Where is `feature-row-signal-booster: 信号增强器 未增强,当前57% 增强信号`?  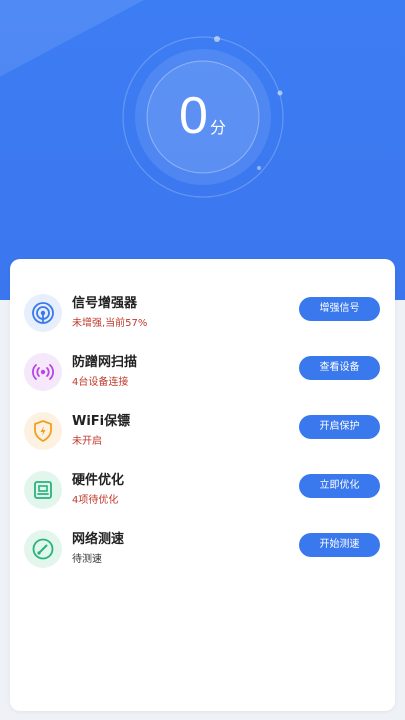 feature-row-signal-booster: 信号增强器 未增强,当前57% 增强信号 is located at coordinates (202, 316).